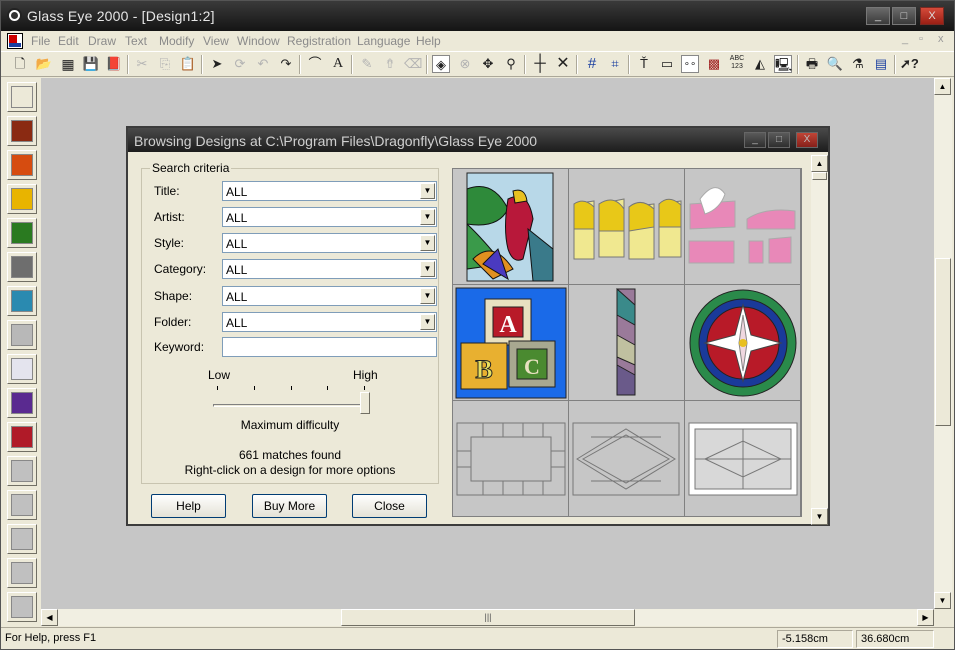  What do you see at coordinates (286, 64) in the screenshot?
I see `redo-icon: ↷` at bounding box center [286, 64].